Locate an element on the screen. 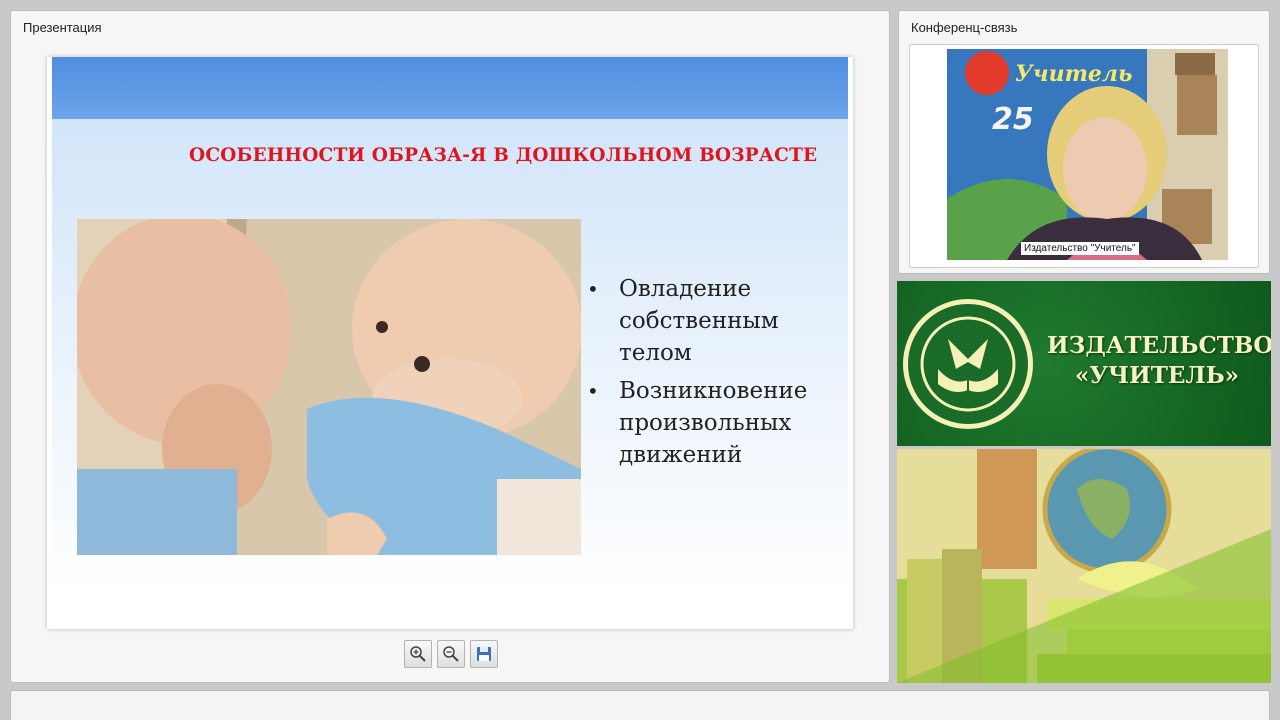  save-icon is located at coordinates (484, 654).